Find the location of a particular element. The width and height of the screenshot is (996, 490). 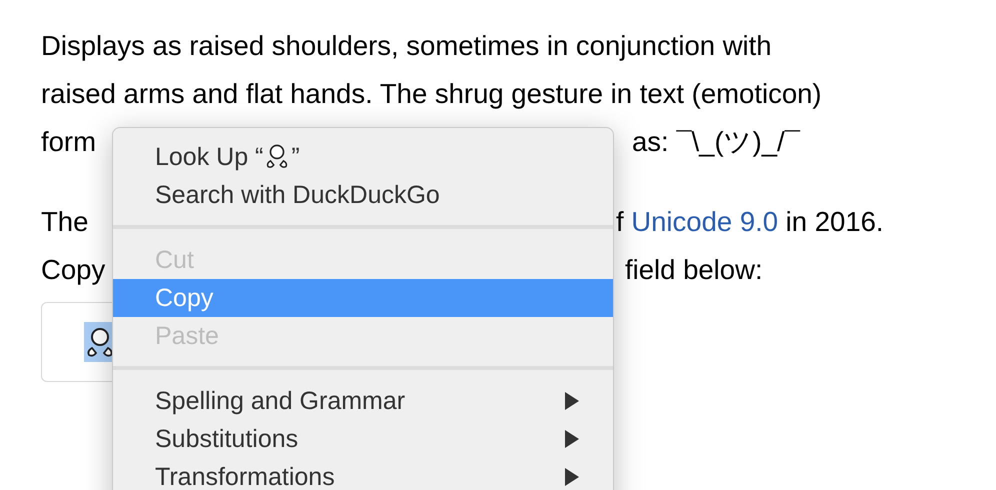

menu-item: Spelling and Grammar is located at coordinates (363, 401).